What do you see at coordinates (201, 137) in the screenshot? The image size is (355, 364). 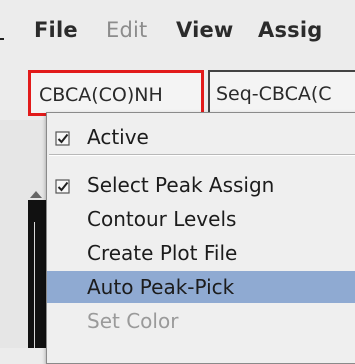 I see `menu-item-active: Active` at bounding box center [201, 137].